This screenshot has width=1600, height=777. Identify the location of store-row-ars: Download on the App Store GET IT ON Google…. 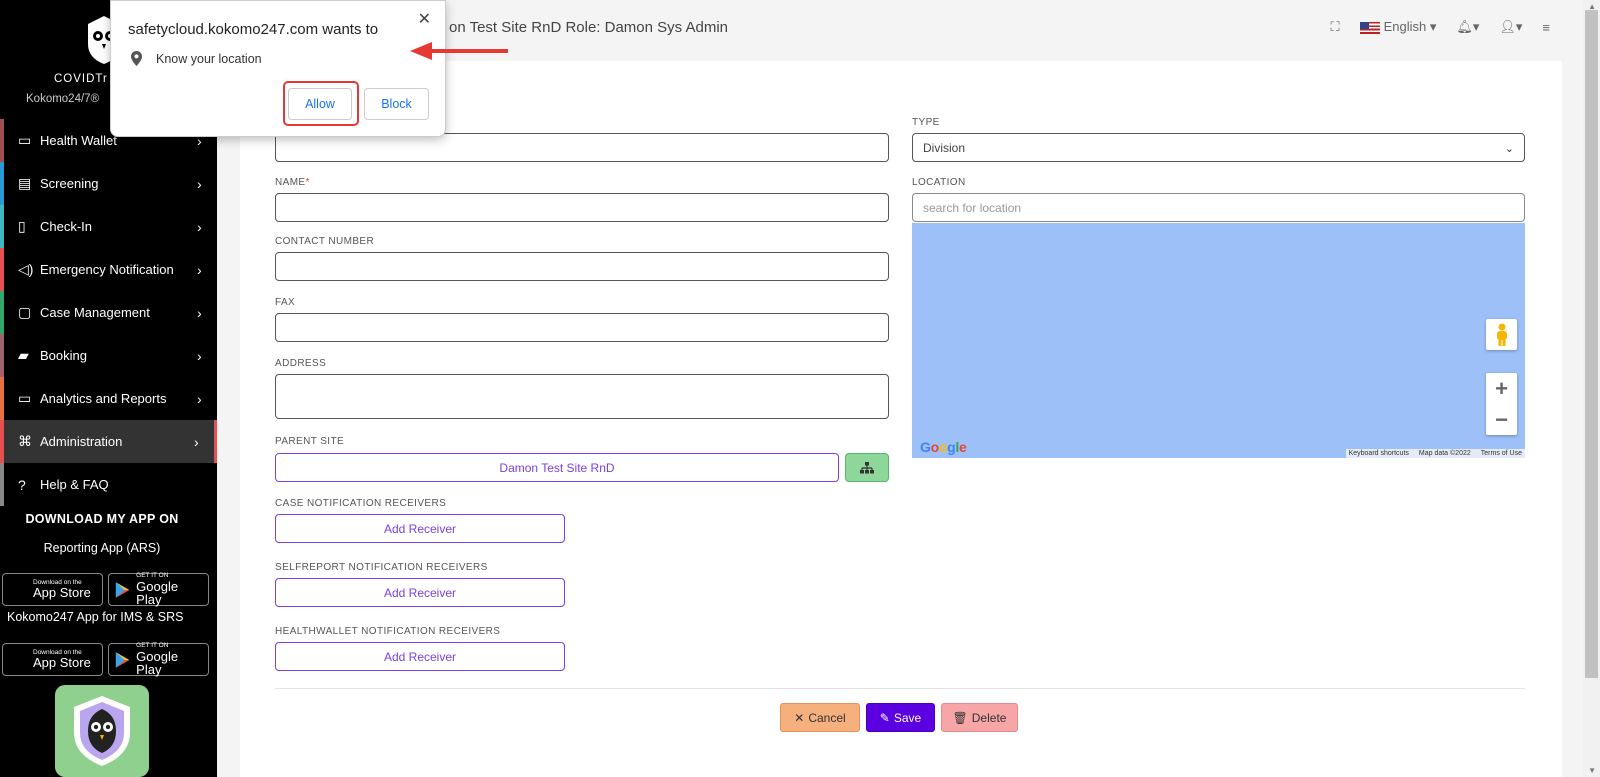
(105, 589).